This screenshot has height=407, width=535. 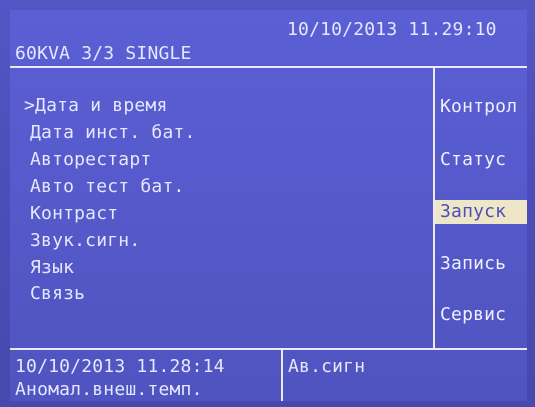 I want to click on ups-model-label: 60KVA 3/3 SINGLE, so click(x=103, y=53).